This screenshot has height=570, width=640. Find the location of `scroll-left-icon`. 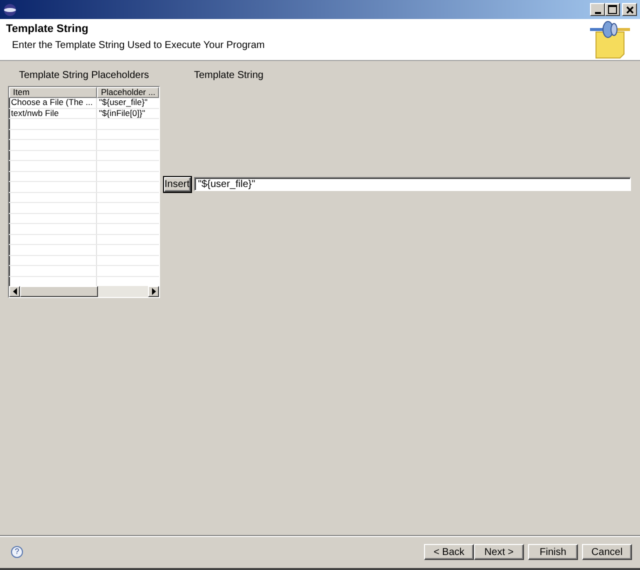

scroll-left-icon is located at coordinates (14, 291).